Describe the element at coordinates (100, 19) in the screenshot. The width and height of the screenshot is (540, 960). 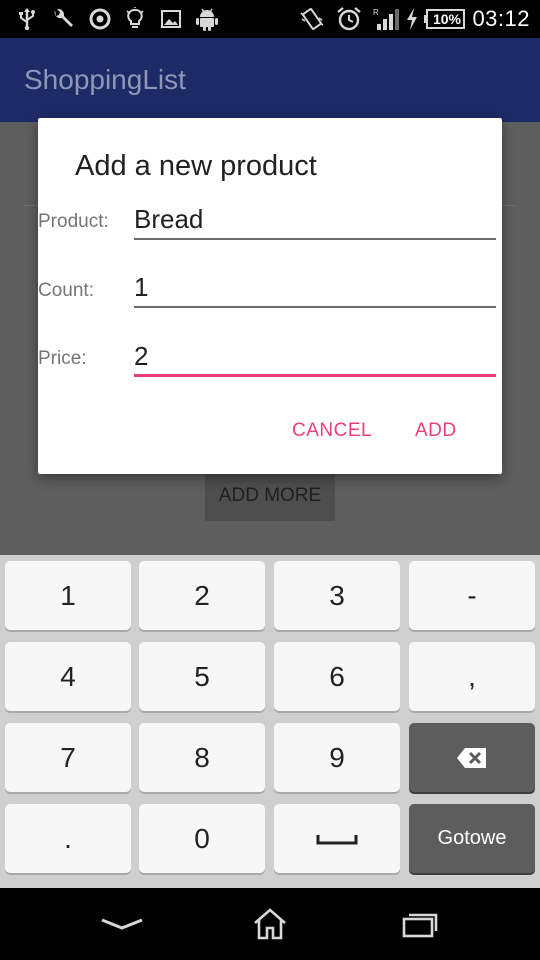
I see `sync-icon` at that location.